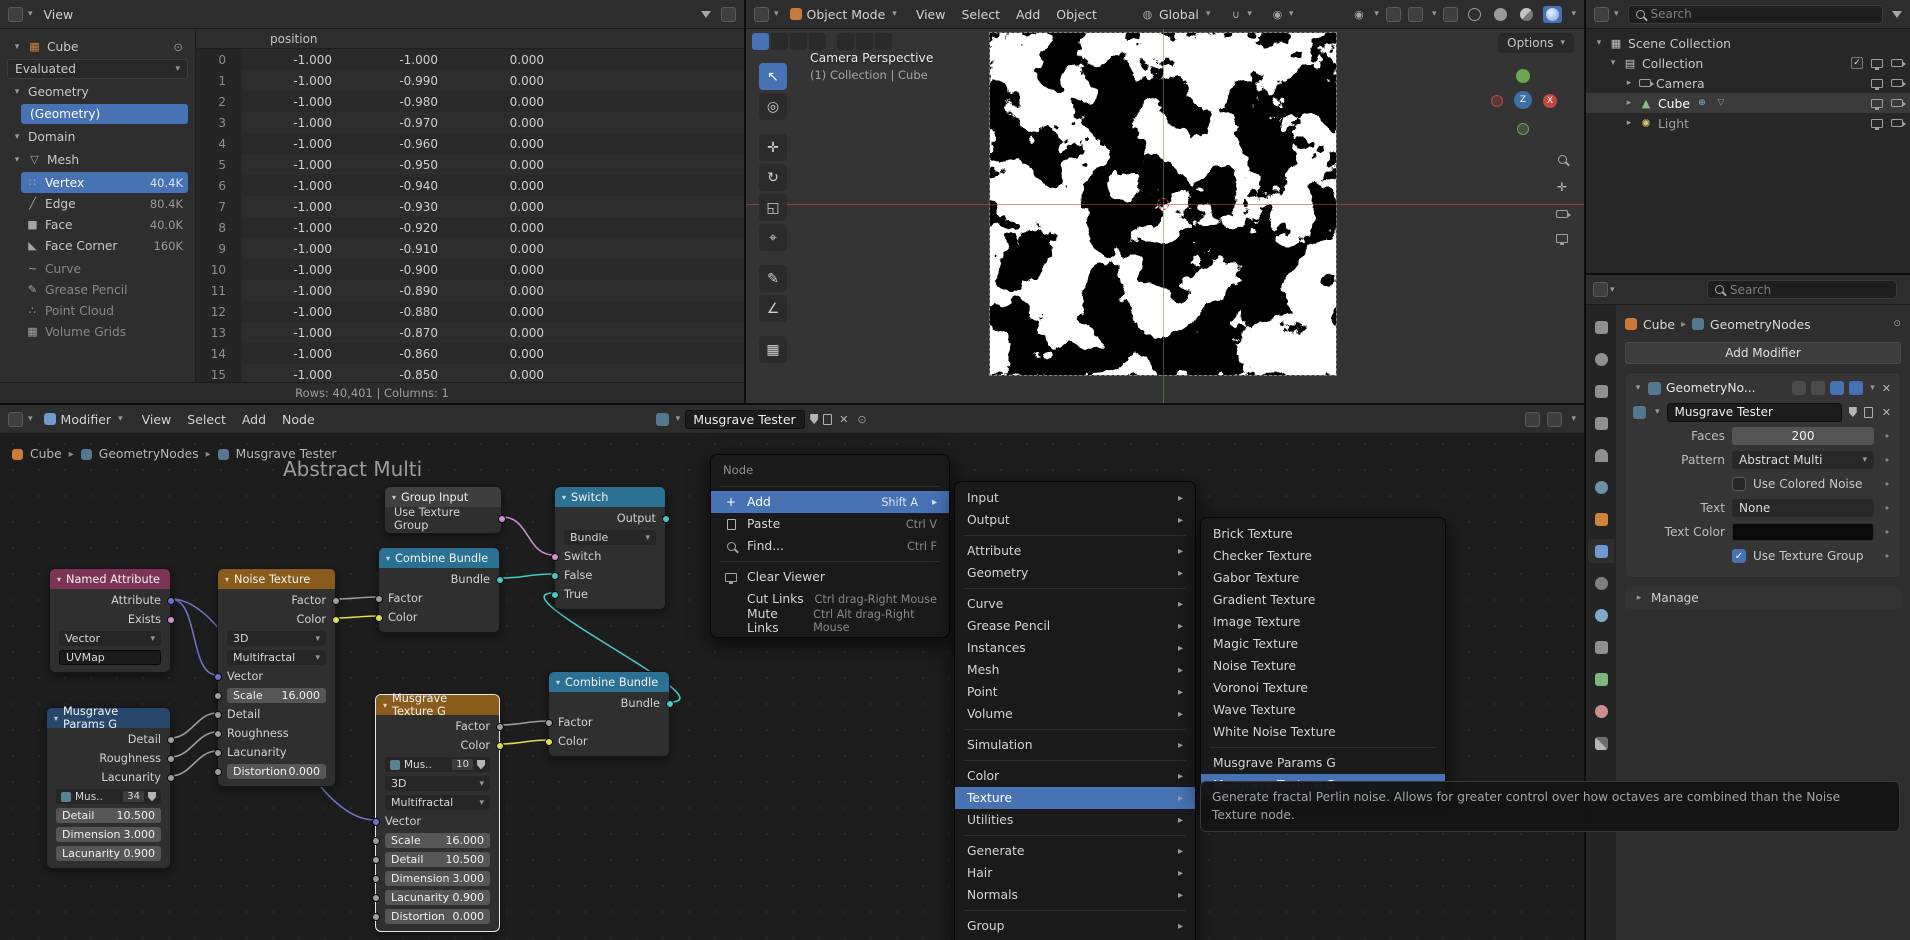 The height and width of the screenshot is (940, 1910). I want to click on copy-icon, so click(1868, 412).